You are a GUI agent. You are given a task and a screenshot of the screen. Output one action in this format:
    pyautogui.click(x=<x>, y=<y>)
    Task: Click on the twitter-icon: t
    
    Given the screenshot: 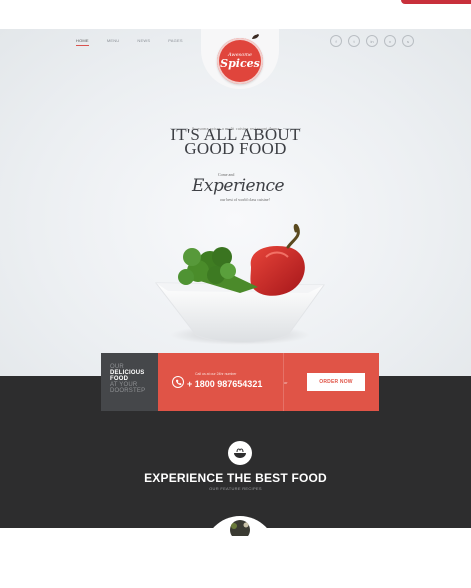 What is the action you would take?
    pyautogui.click(x=354, y=41)
    